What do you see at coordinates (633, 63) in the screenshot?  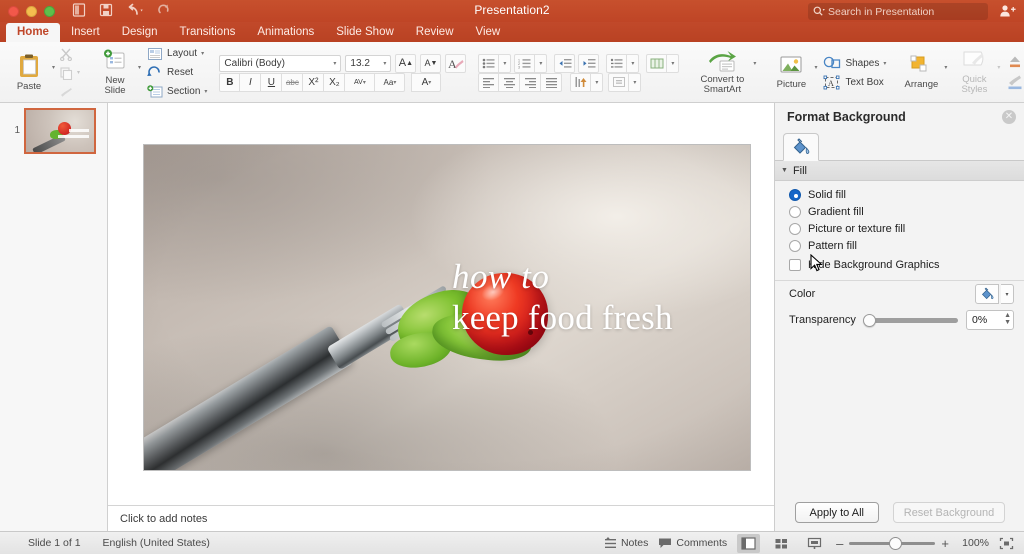 I see `line-spacing-dropdown-icon: ▾` at bounding box center [633, 63].